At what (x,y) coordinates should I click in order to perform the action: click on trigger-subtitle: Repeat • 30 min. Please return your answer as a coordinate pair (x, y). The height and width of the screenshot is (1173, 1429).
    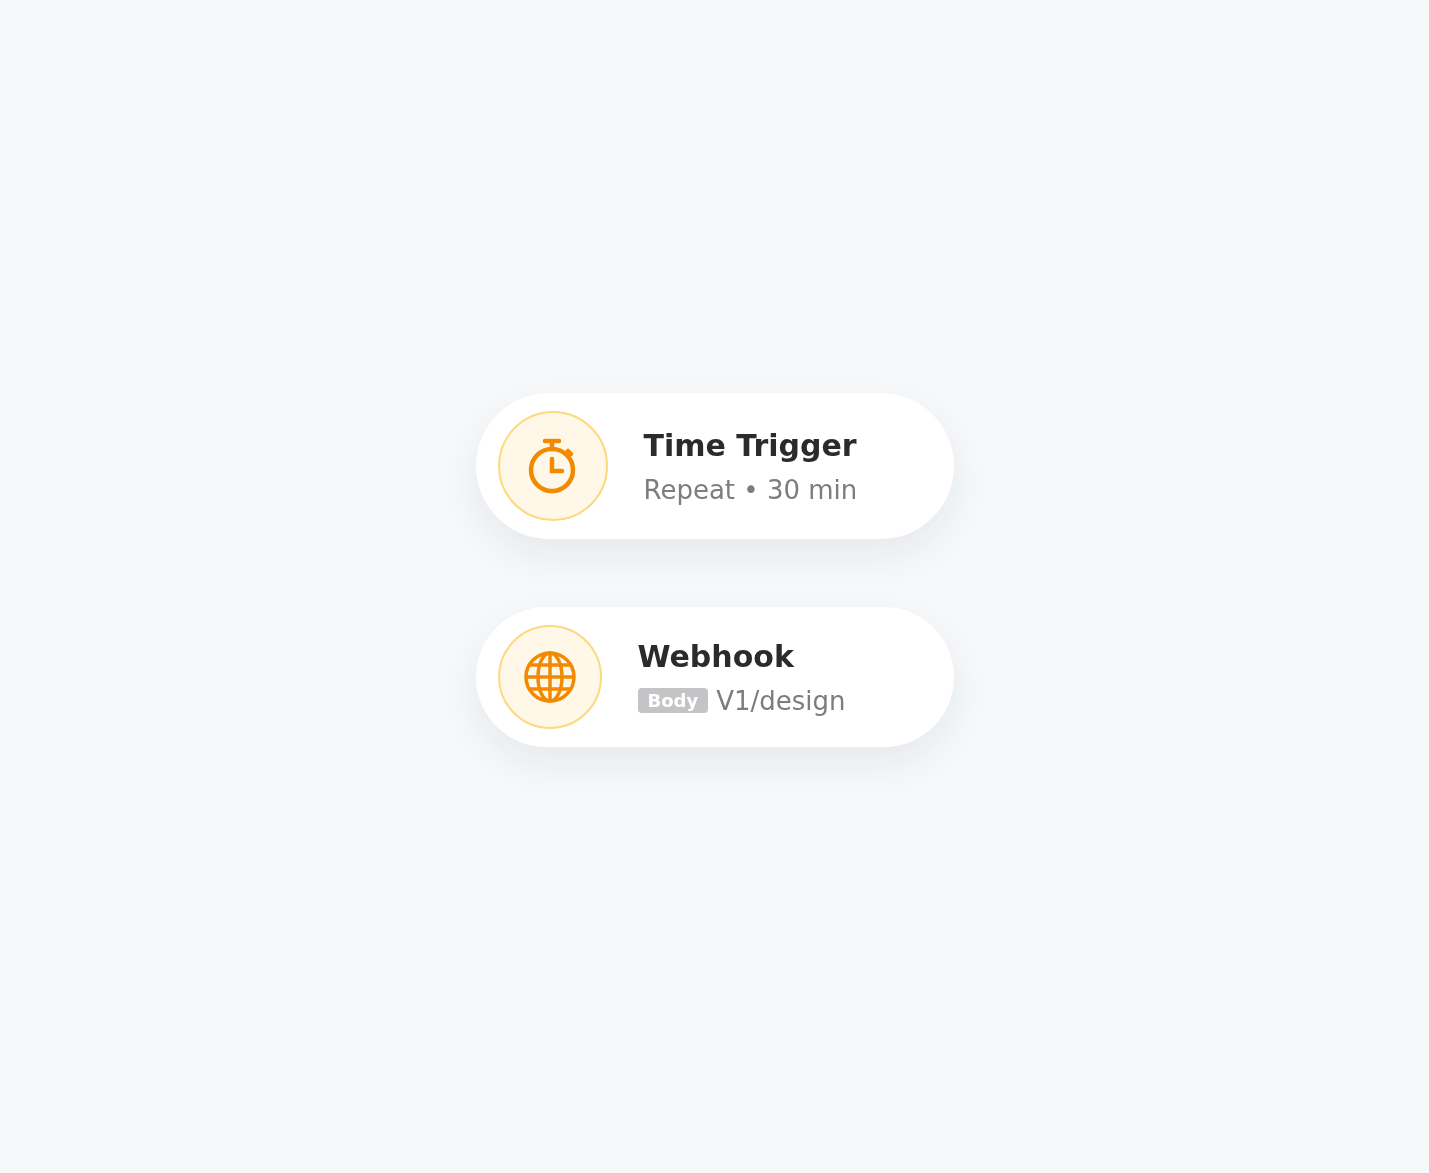
    Looking at the image, I should click on (750, 489).